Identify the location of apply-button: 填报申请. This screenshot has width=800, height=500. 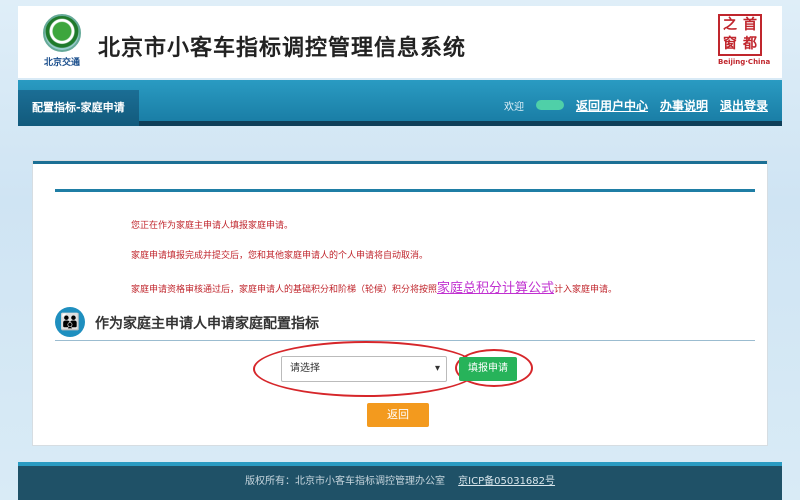
(488, 369).